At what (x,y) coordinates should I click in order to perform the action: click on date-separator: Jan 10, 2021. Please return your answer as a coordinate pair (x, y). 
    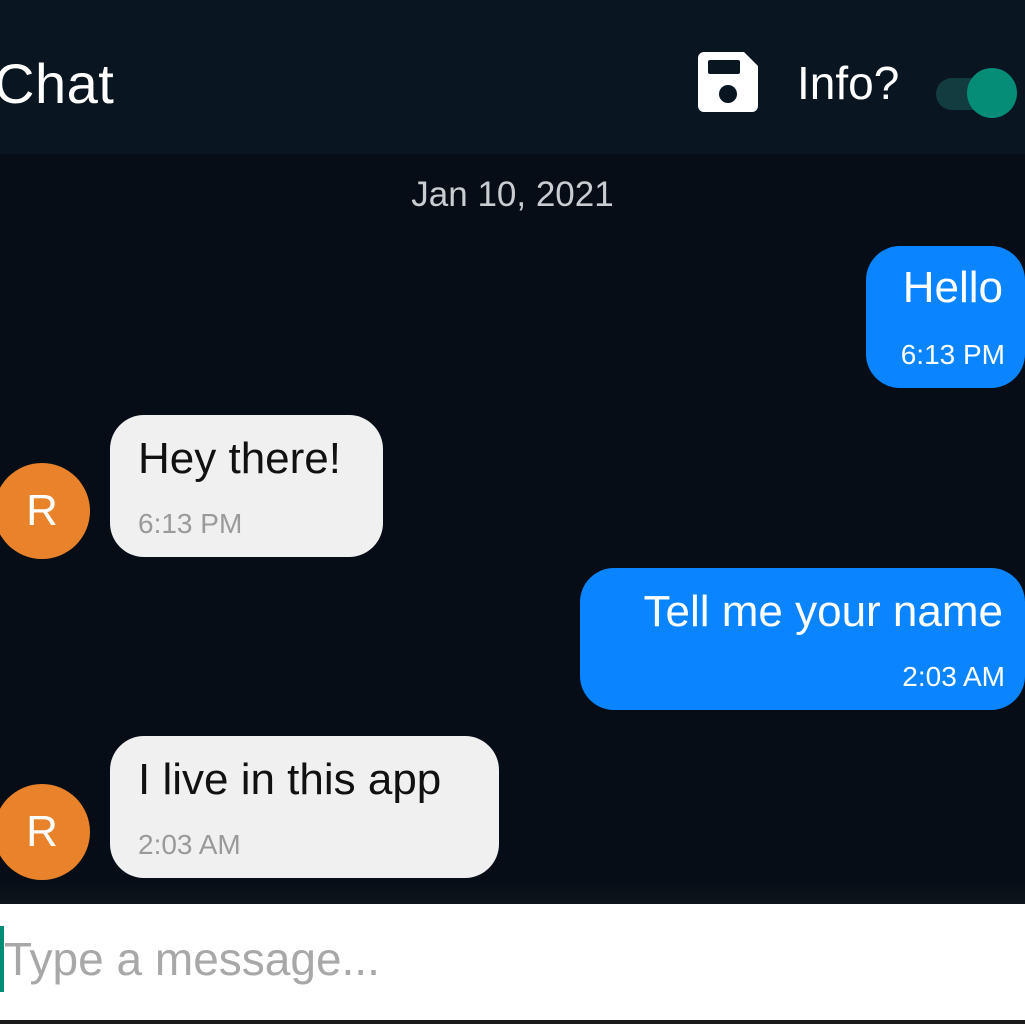
    Looking at the image, I should click on (512, 194).